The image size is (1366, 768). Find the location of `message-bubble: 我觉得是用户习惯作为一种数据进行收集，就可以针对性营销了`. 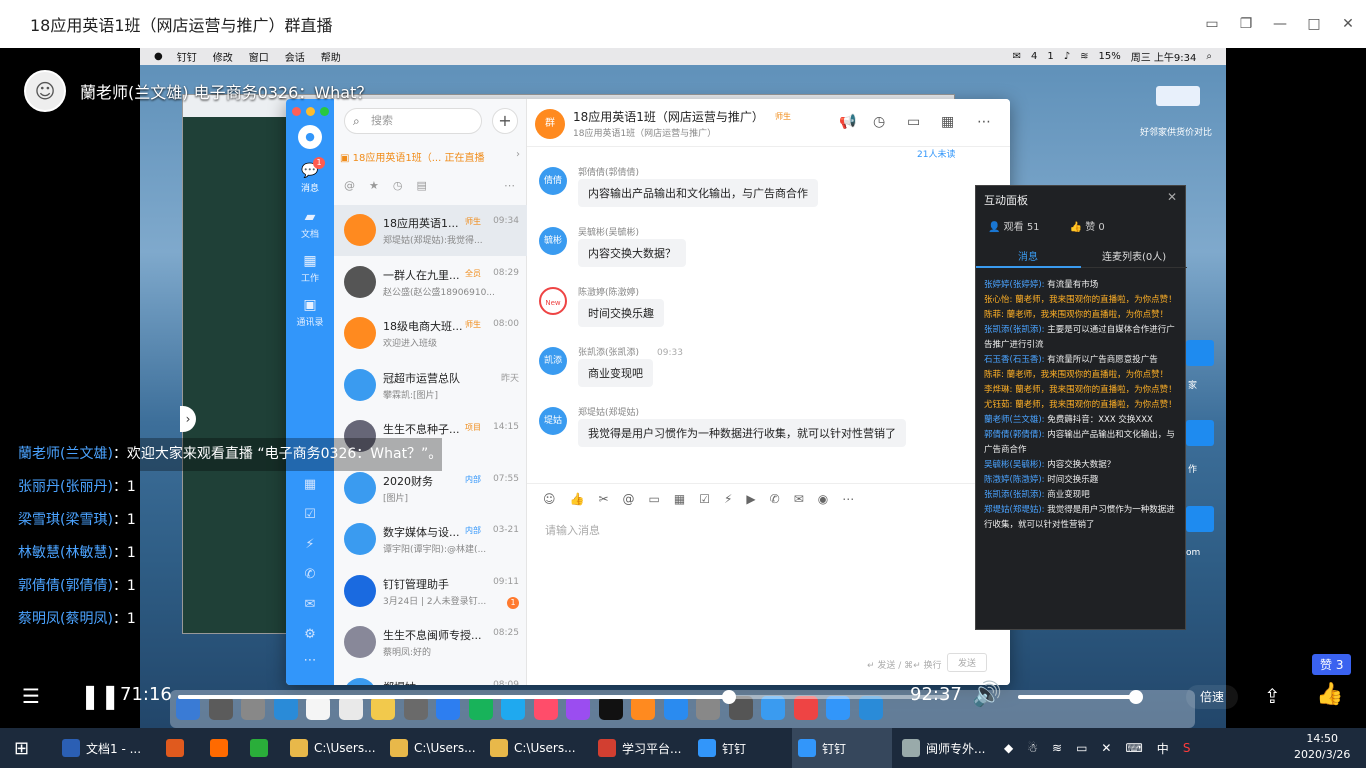

message-bubble: 我觉得是用户习惯作为一种数据进行收集，就可以针对性营销了 is located at coordinates (742, 433).